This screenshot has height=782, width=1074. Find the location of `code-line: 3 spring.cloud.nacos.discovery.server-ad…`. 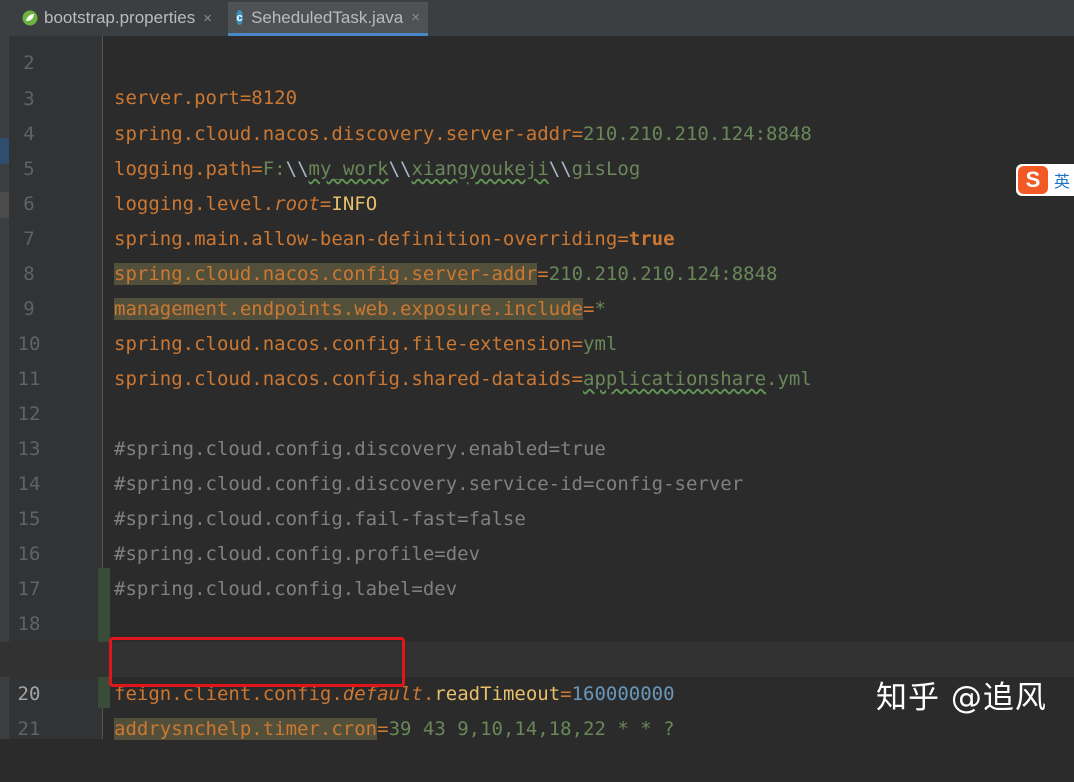

code-line: 3 spring.cloud.nacos.discovery.server-ad… is located at coordinates (537, 96).